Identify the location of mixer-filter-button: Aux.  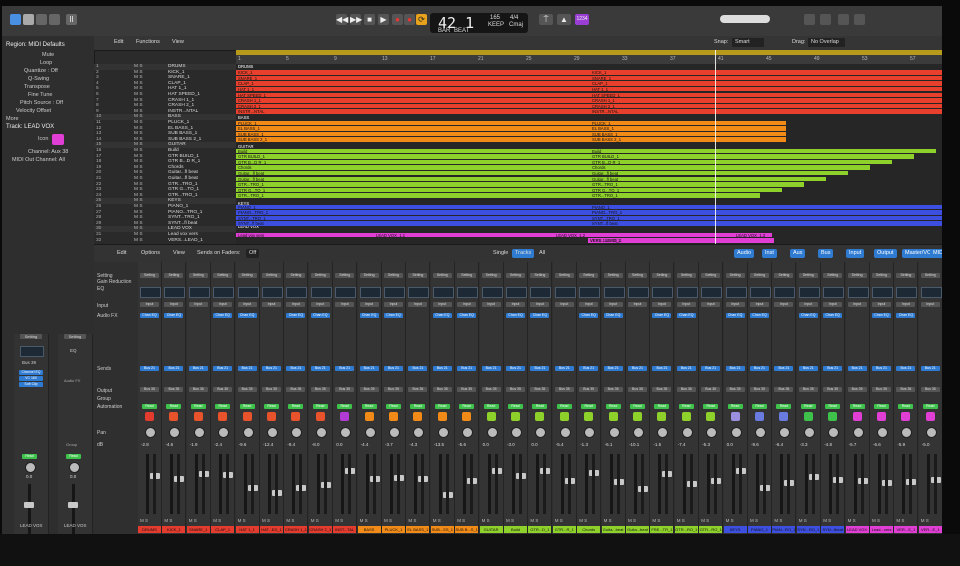
(798, 253).